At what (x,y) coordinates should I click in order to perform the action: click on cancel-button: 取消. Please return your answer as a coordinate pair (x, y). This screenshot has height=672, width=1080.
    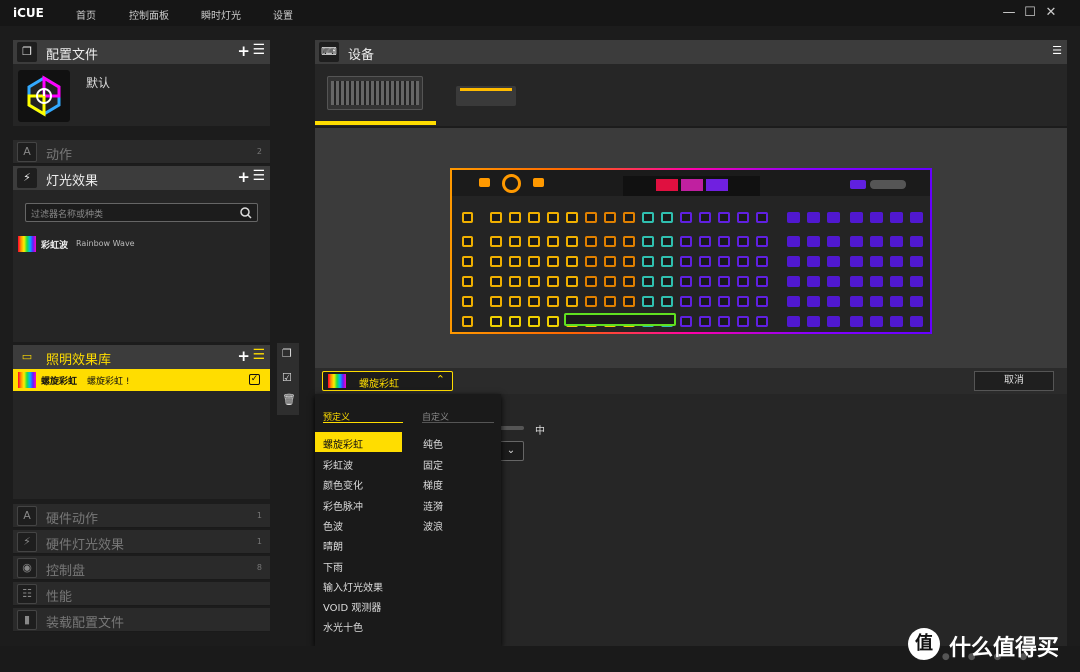
    Looking at the image, I should click on (1014, 381).